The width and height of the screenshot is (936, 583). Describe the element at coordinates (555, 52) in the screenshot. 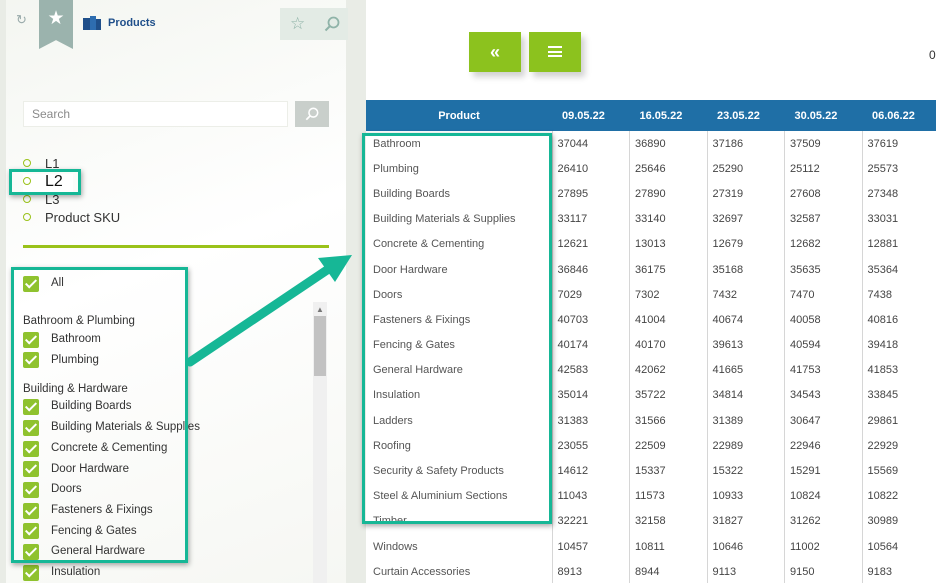

I see `menu-button` at that location.